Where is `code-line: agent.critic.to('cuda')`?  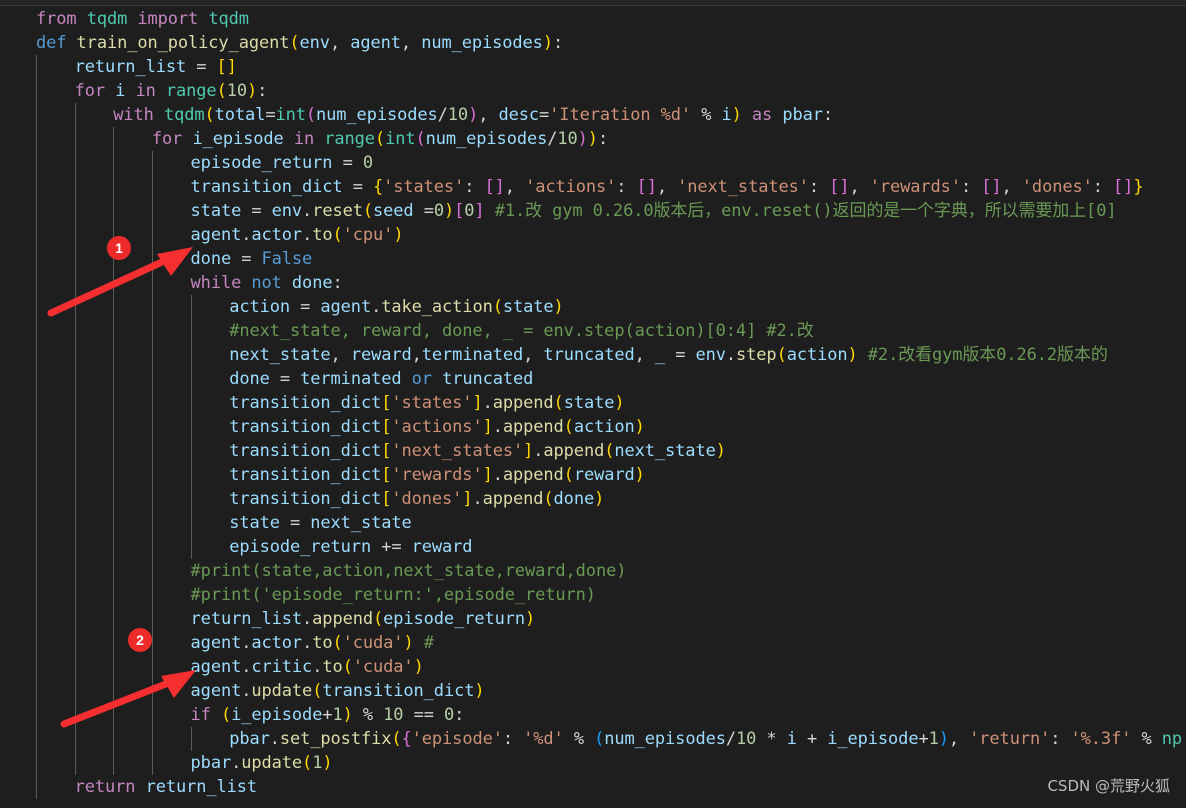 code-line: agent.critic.to('cuda') is located at coordinates (593, 667).